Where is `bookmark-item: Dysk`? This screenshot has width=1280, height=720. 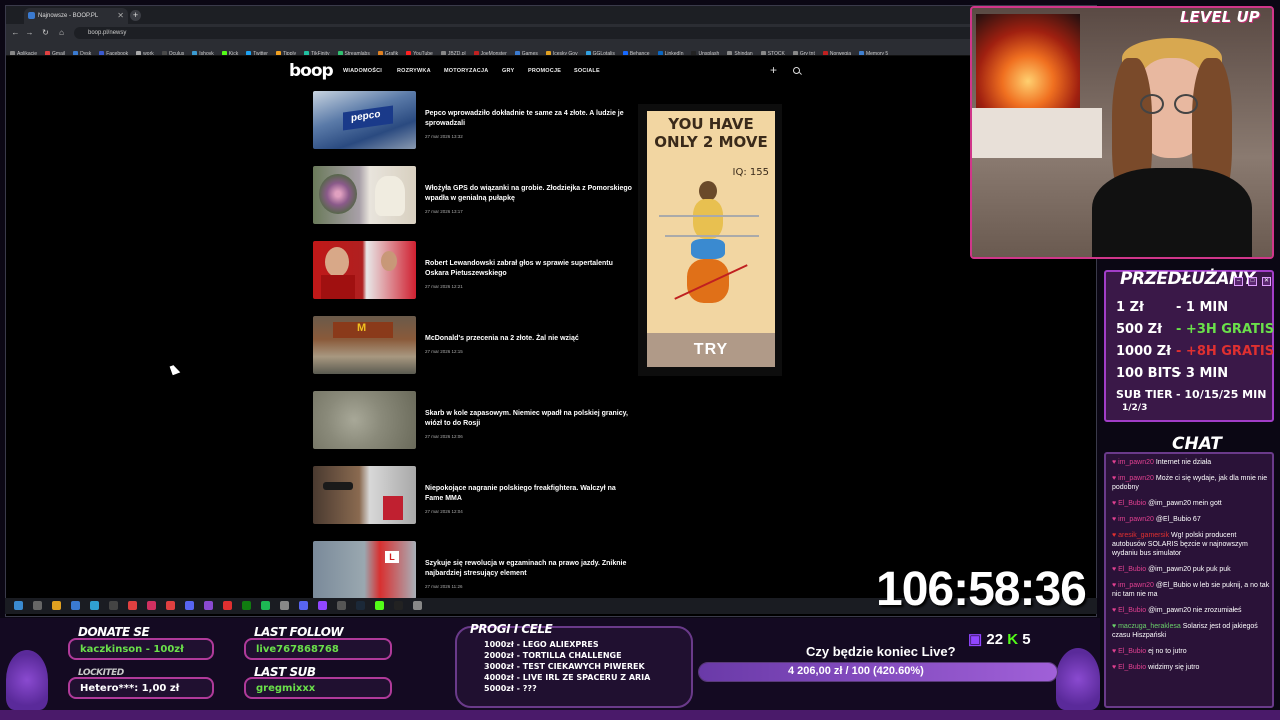 bookmark-item: Dysk is located at coordinates (82, 51).